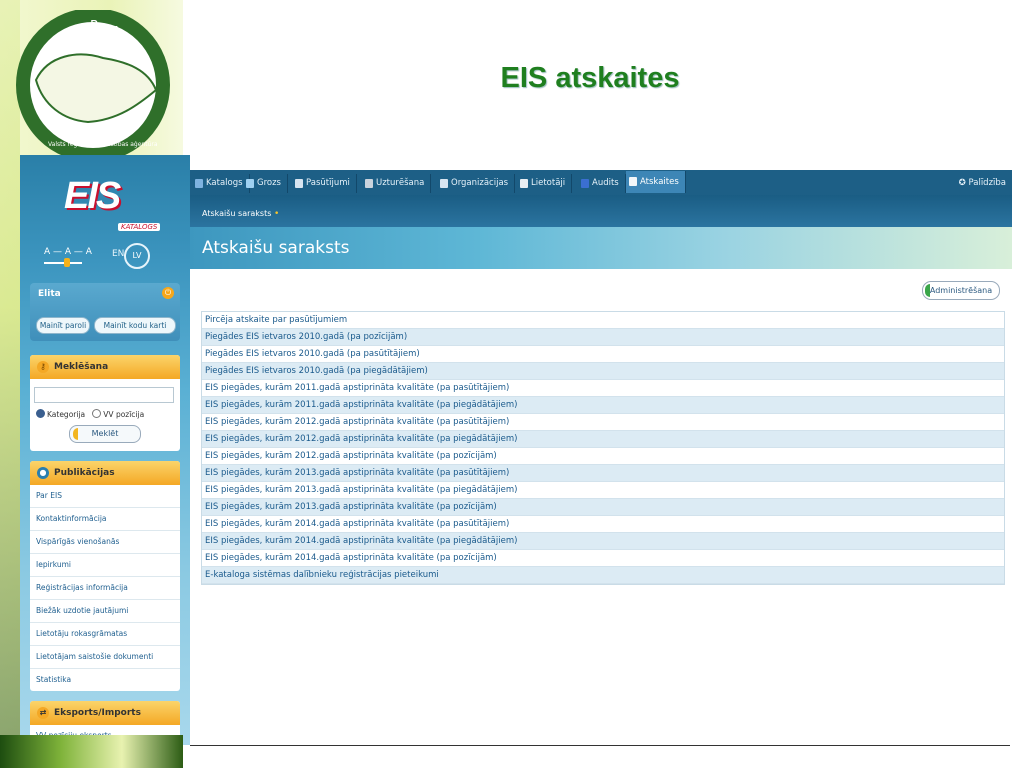  I want to click on publication-link: Reģistrācijas informācija, so click(105, 588).